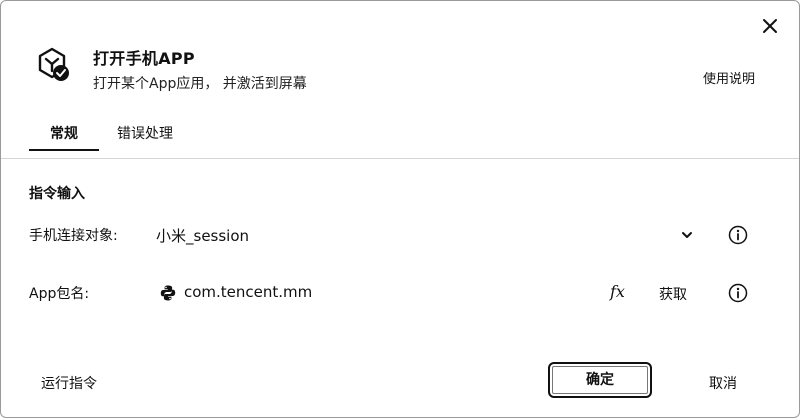 This screenshot has height=420, width=802. What do you see at coordinates (202, 235) in the screenshot?
I see `connection-select: 小米_session` at bounding box center [202, 235].